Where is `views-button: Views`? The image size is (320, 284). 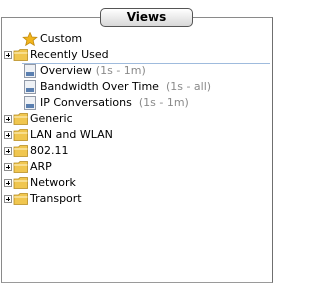 views-button: Views is located at coordinates (146, 17).